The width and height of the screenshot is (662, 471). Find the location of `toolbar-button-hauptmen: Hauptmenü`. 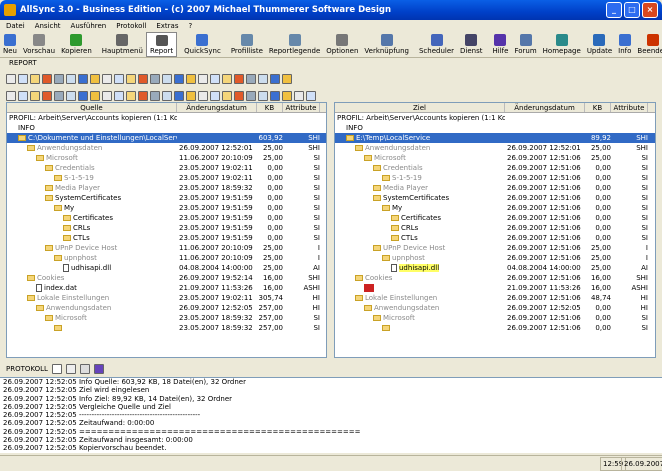

toolbar-button-hauptmen: Hauptmenü is located at coordinates (122, 44).